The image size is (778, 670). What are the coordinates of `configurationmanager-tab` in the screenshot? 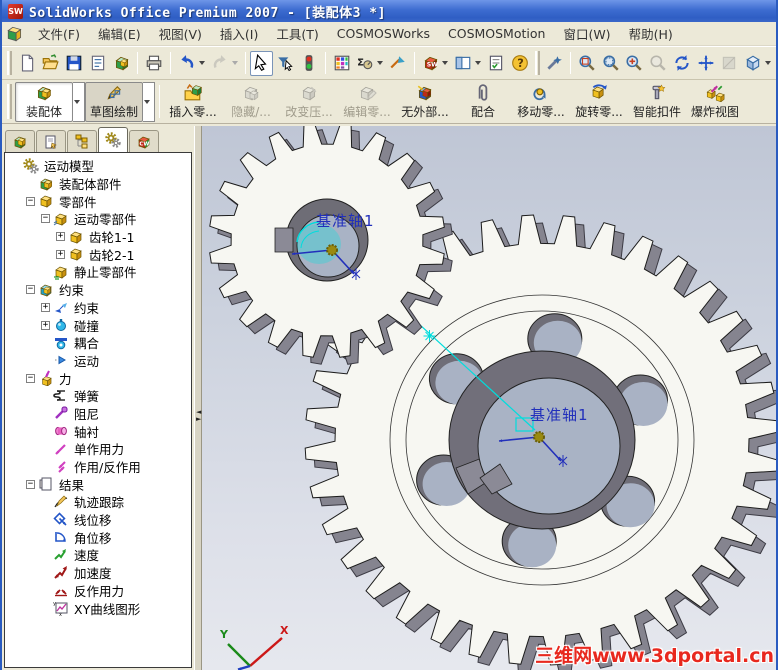 It's located at (82, 141).